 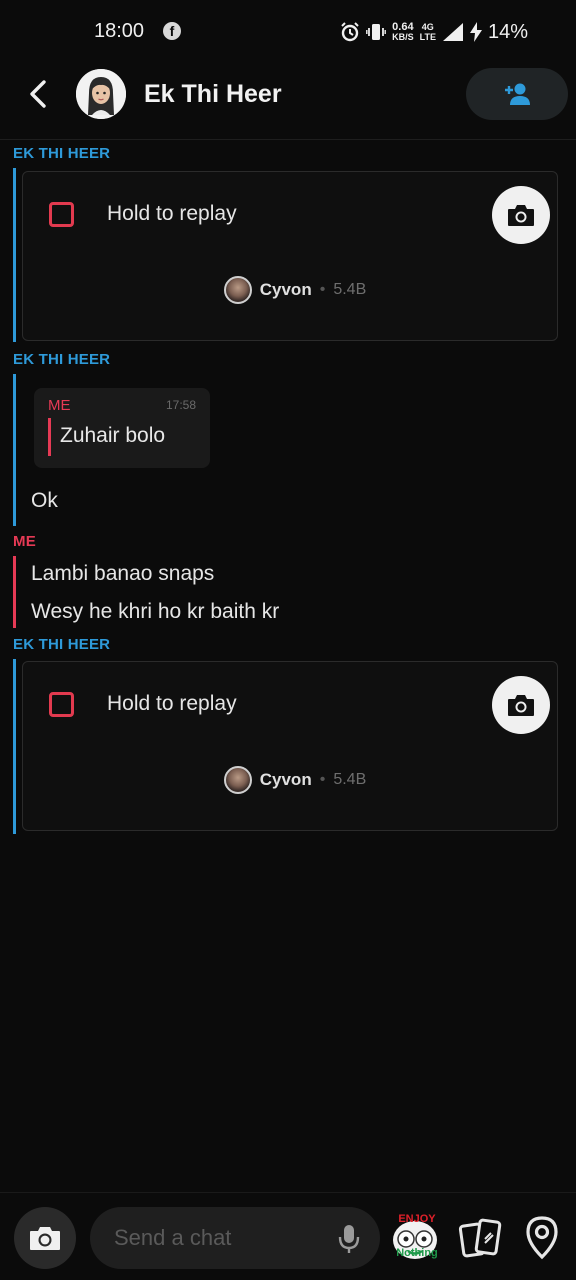 I want to click on status-icons: 0.64 KB/S 4G LTE 14%, so click(x=434, y=32).